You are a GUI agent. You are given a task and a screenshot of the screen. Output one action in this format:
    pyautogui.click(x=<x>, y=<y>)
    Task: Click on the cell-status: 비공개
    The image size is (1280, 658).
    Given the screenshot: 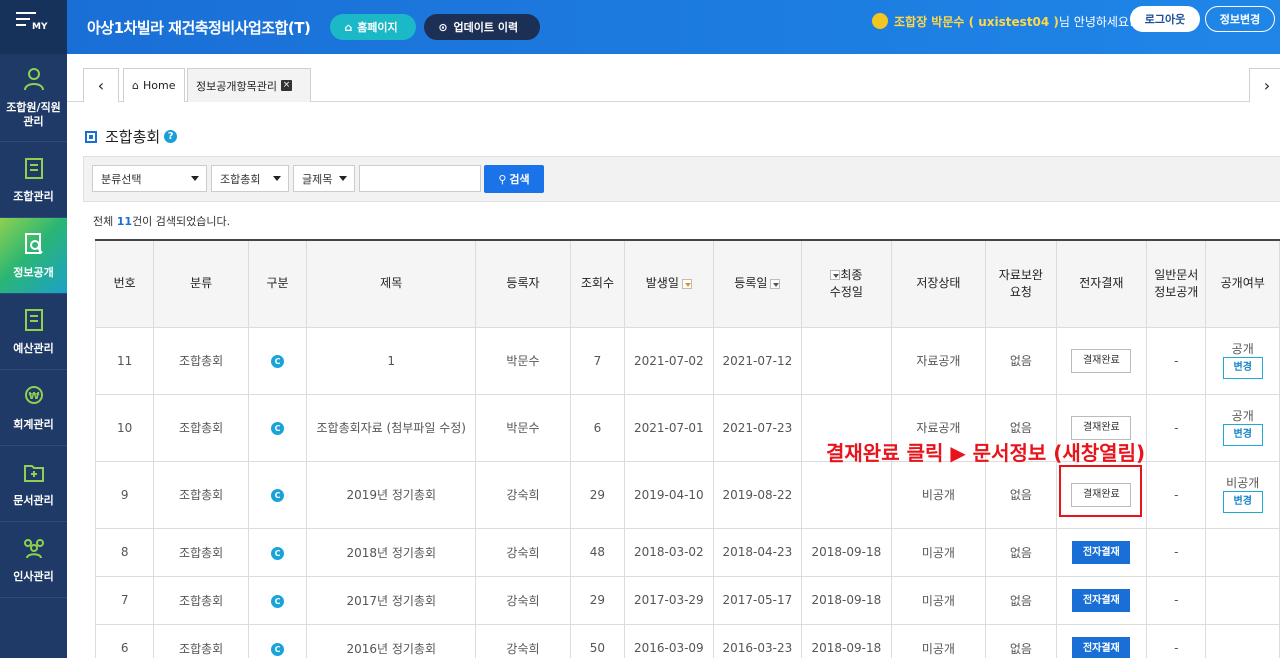 What is the action you would take?
    pyautogui.click(x=938, y=494)
    